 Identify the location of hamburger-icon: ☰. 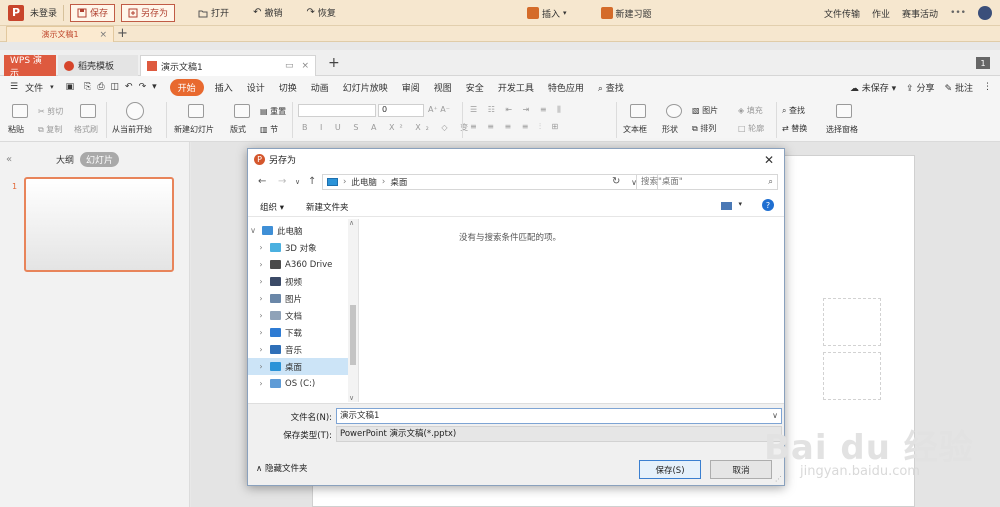
(14, 87).